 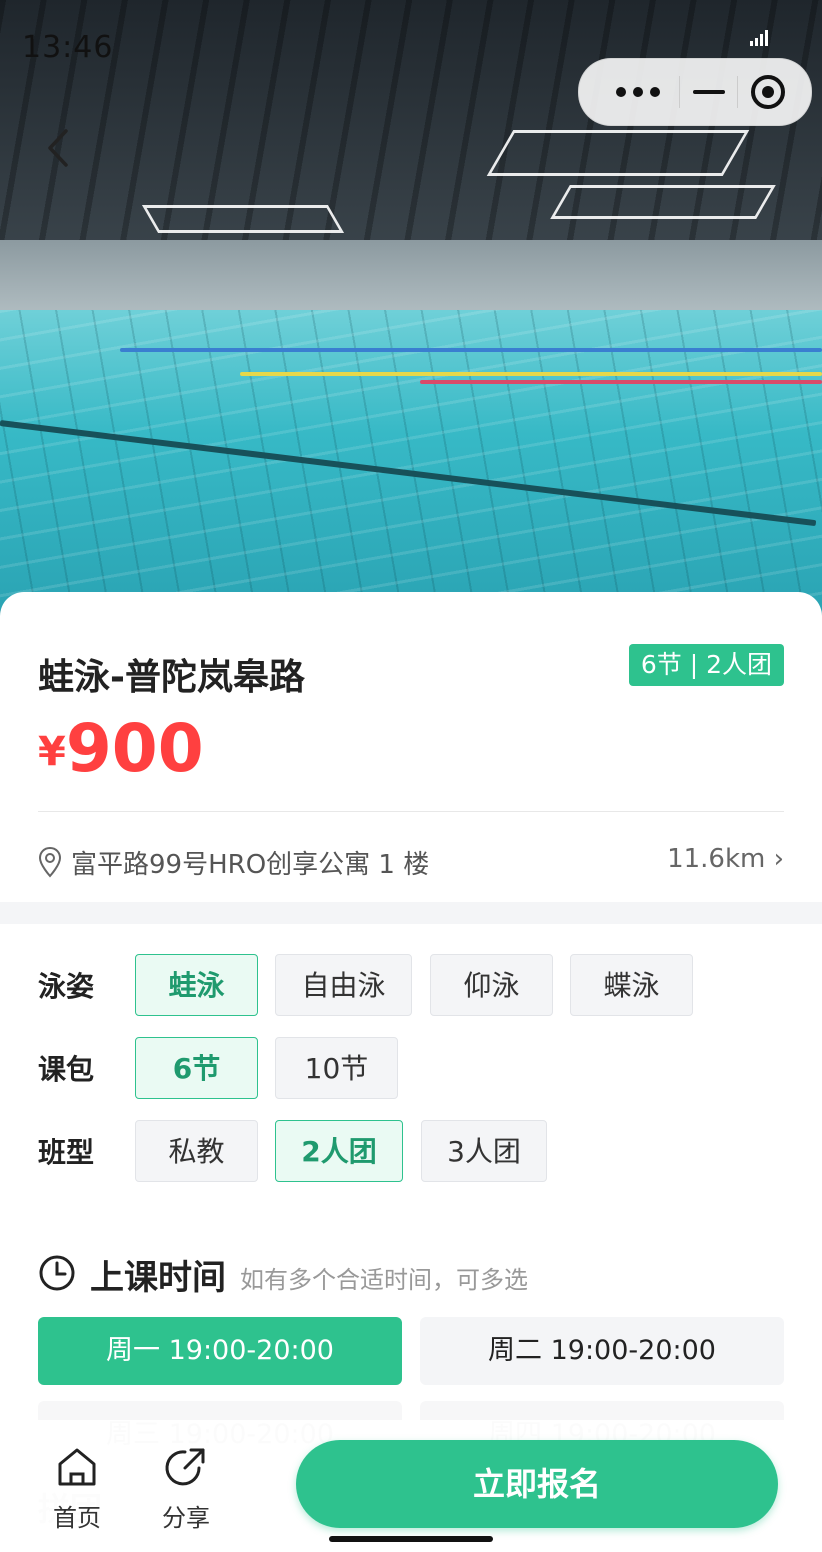 I want to click on time-slot-mon: 周一 19:00-20:00, so click(x=220, y=1351).